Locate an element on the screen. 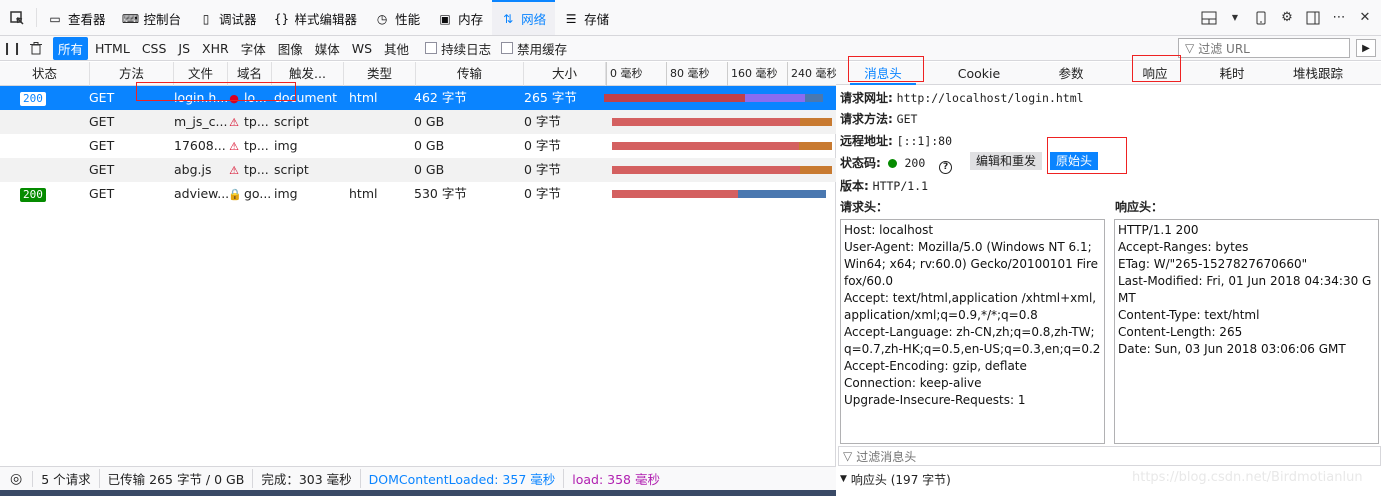 The width and height of the screenshot is (1381, 496). type-filter-button: 其他 is located at coordinates (396, 48).